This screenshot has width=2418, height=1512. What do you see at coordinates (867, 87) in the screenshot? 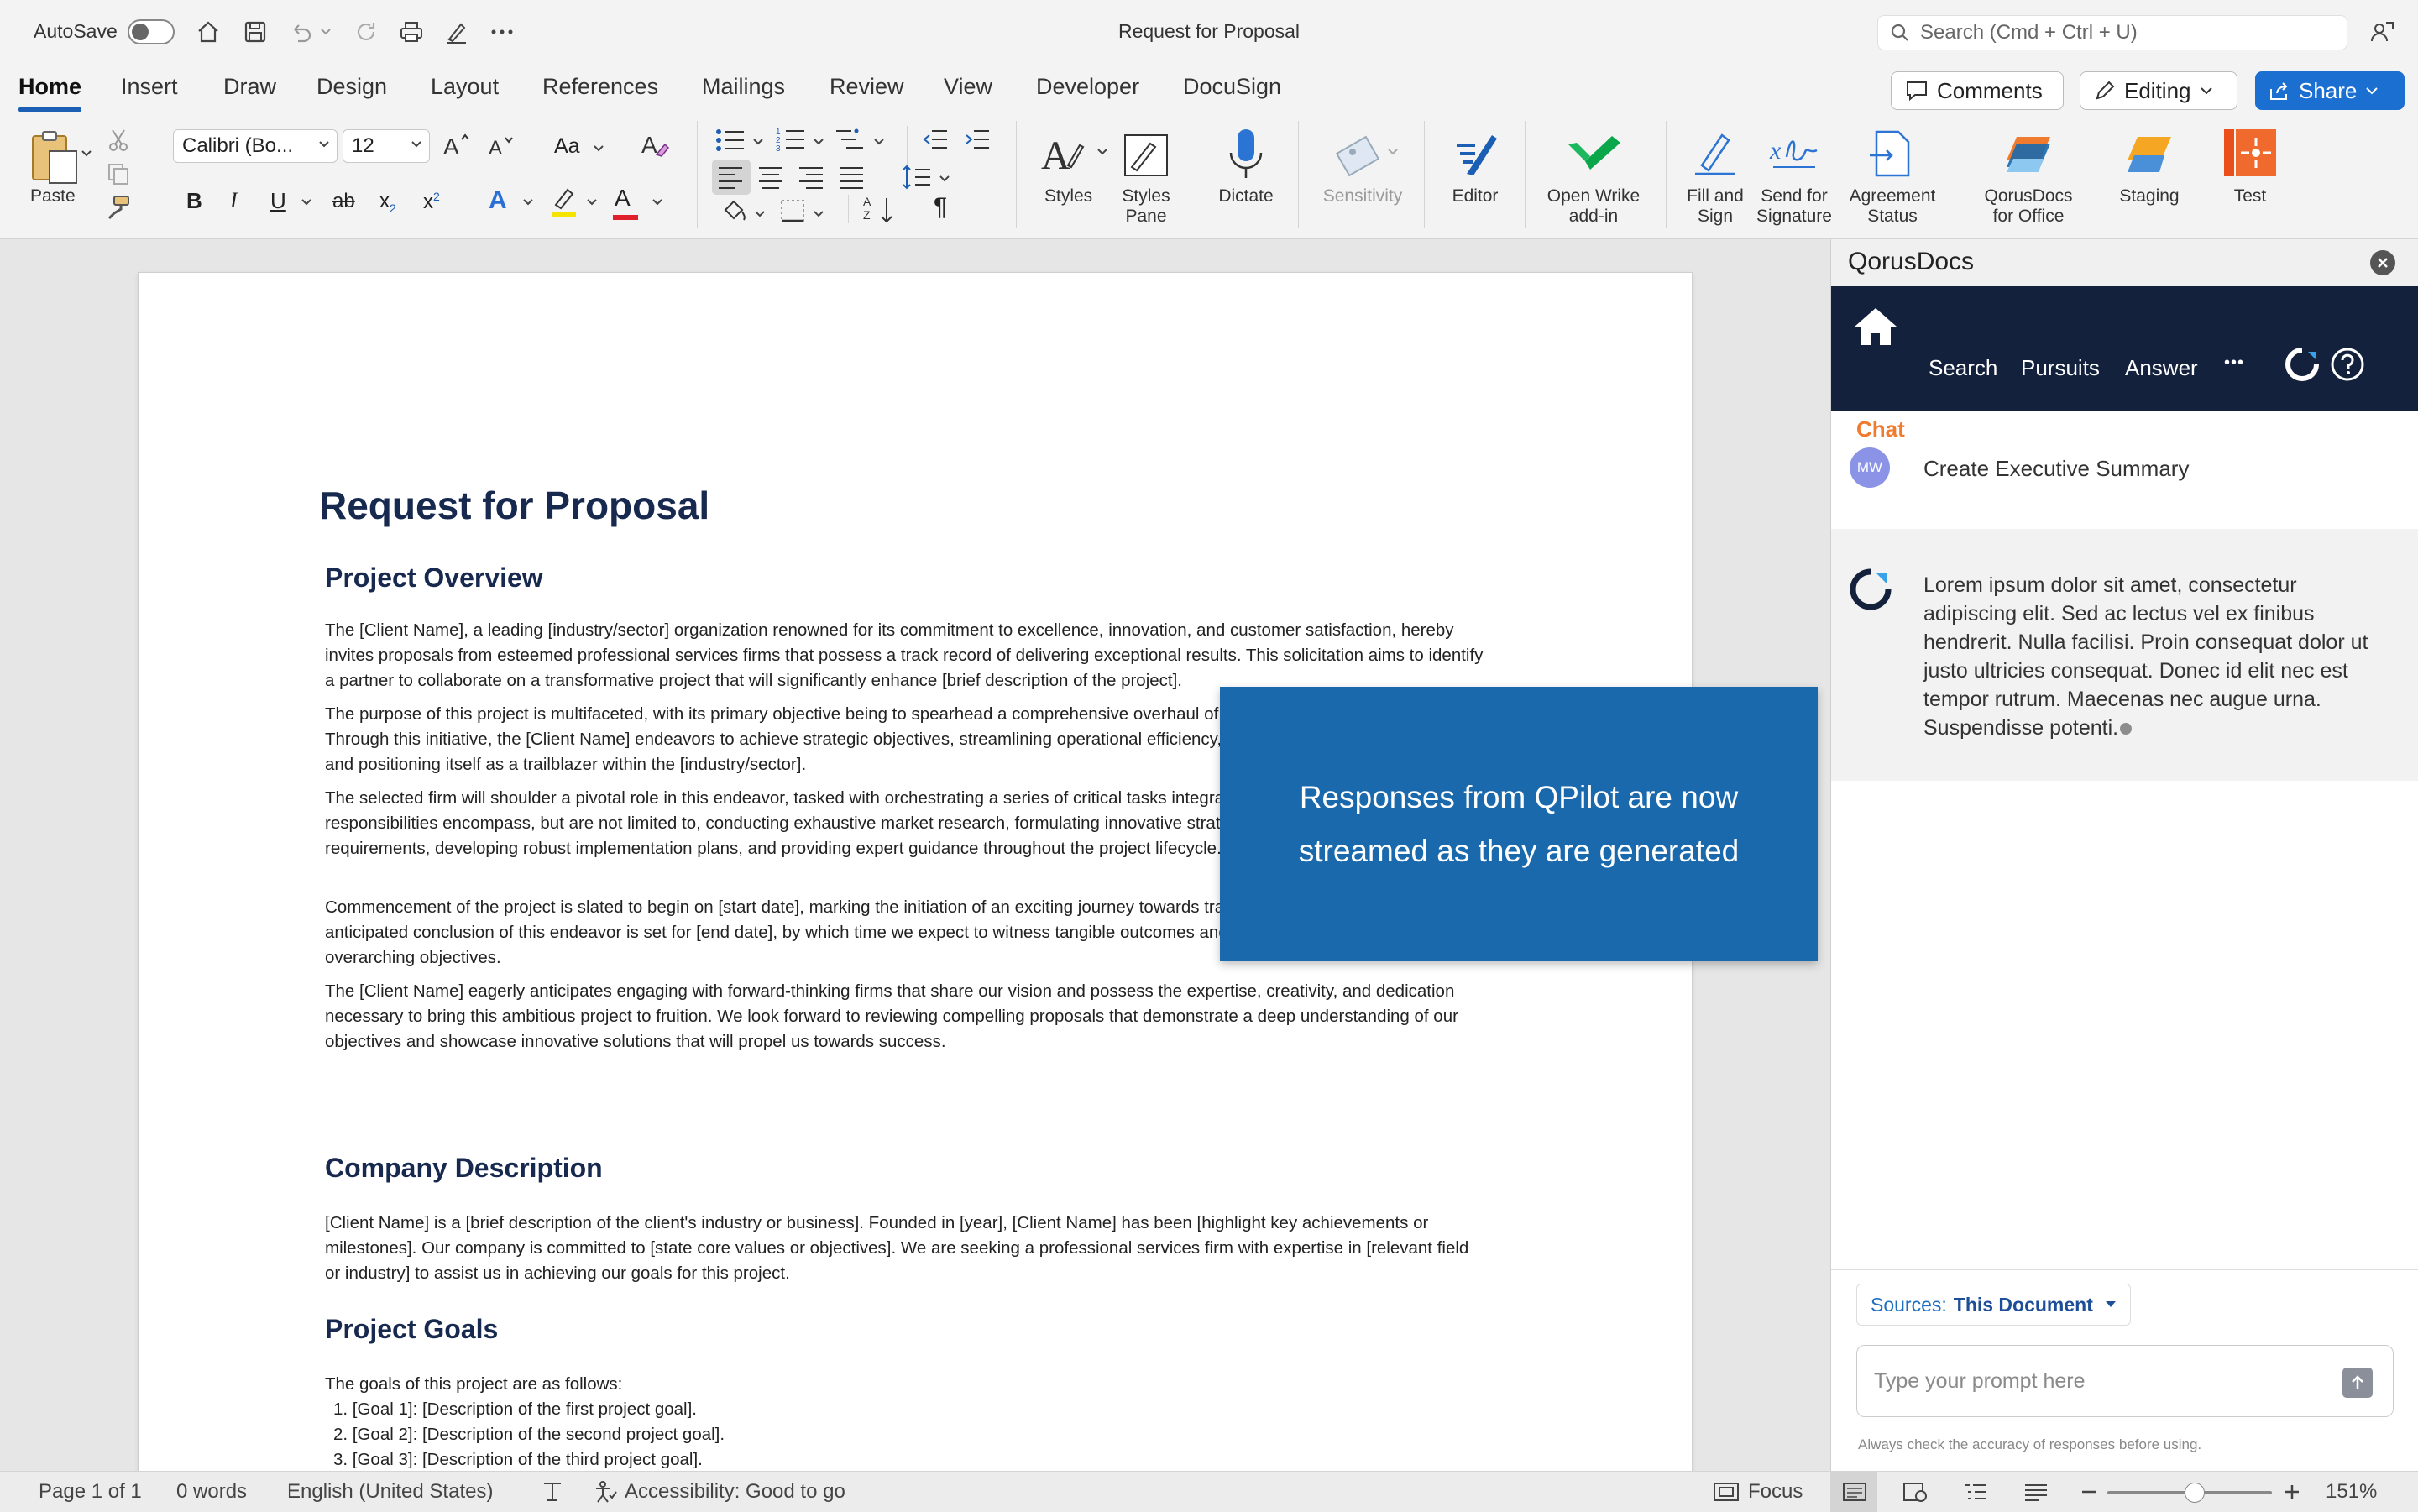
I see `tab-review: Review` at bounding box center [867, 87].